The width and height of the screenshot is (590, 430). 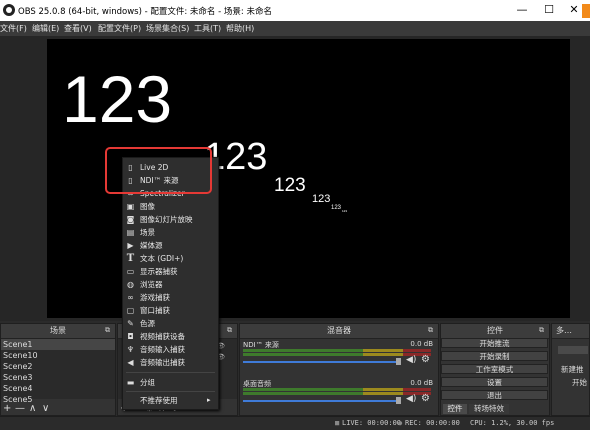 I want to click on multi-dock: 多… 新建推 开始, so click(x=570, y=369).